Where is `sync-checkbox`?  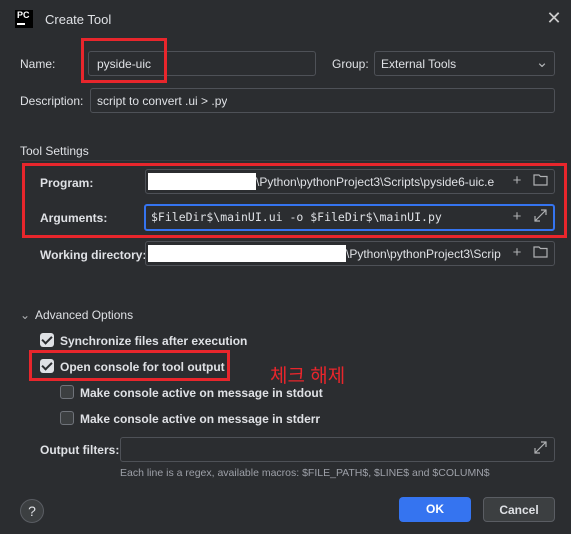
sync-checkbox is located at coordinates (47, 340).